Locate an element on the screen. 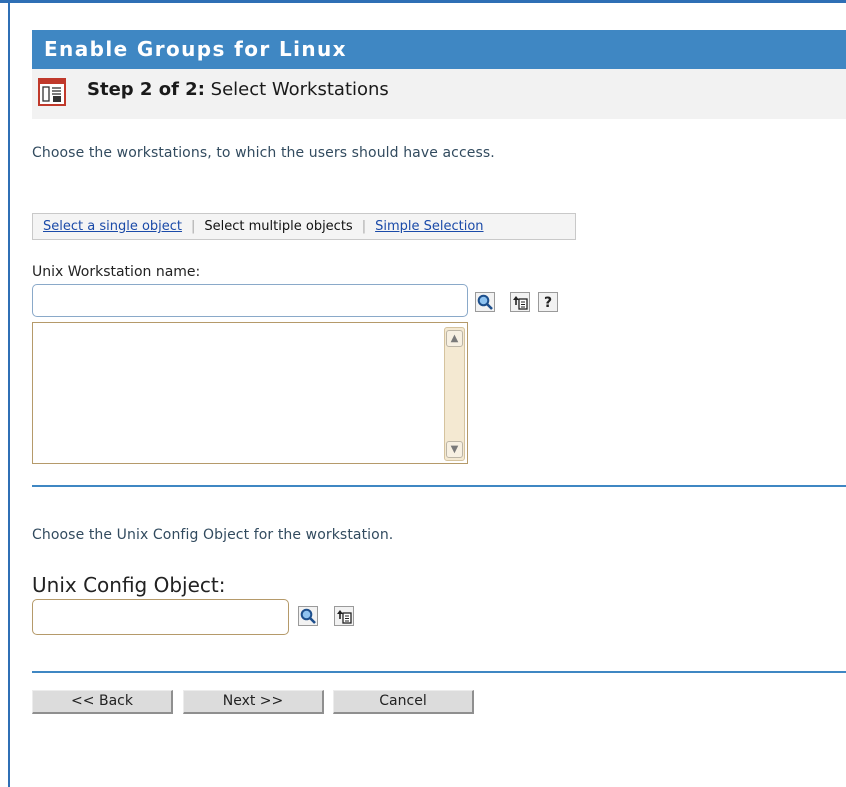 The height and width of the screenshot is (787, 846). back-button: << Back is located at coordinates (102, 702).